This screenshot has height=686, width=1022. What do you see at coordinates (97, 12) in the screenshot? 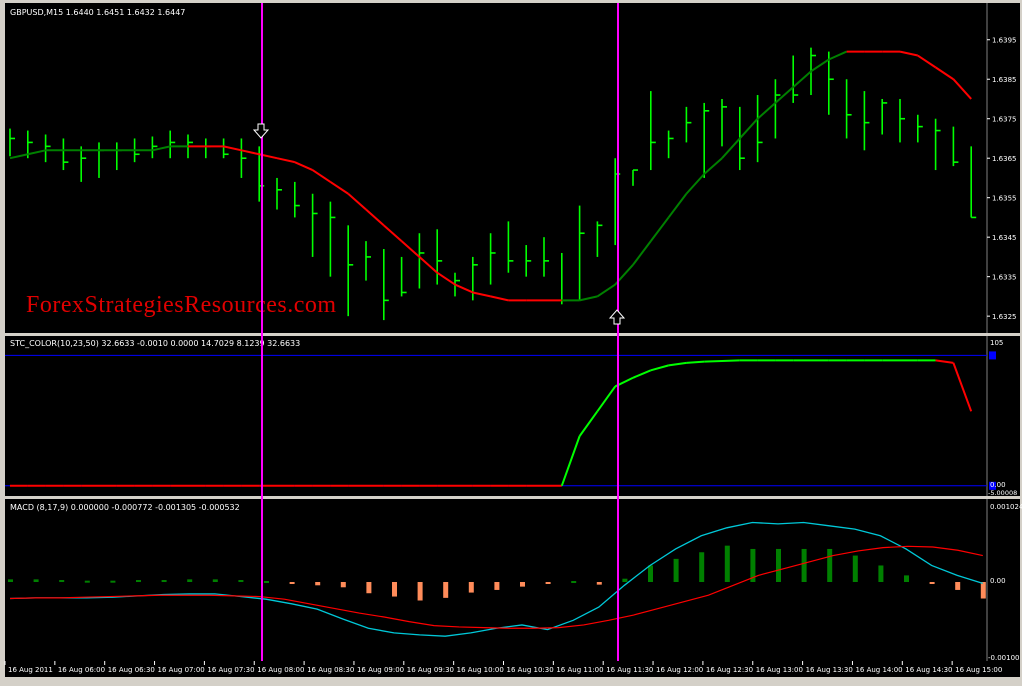
I see `price-panel-header: GBPUSD,M15 1.6440 1.6451 1.6432 1.6447` at bounding box center [97, 12].